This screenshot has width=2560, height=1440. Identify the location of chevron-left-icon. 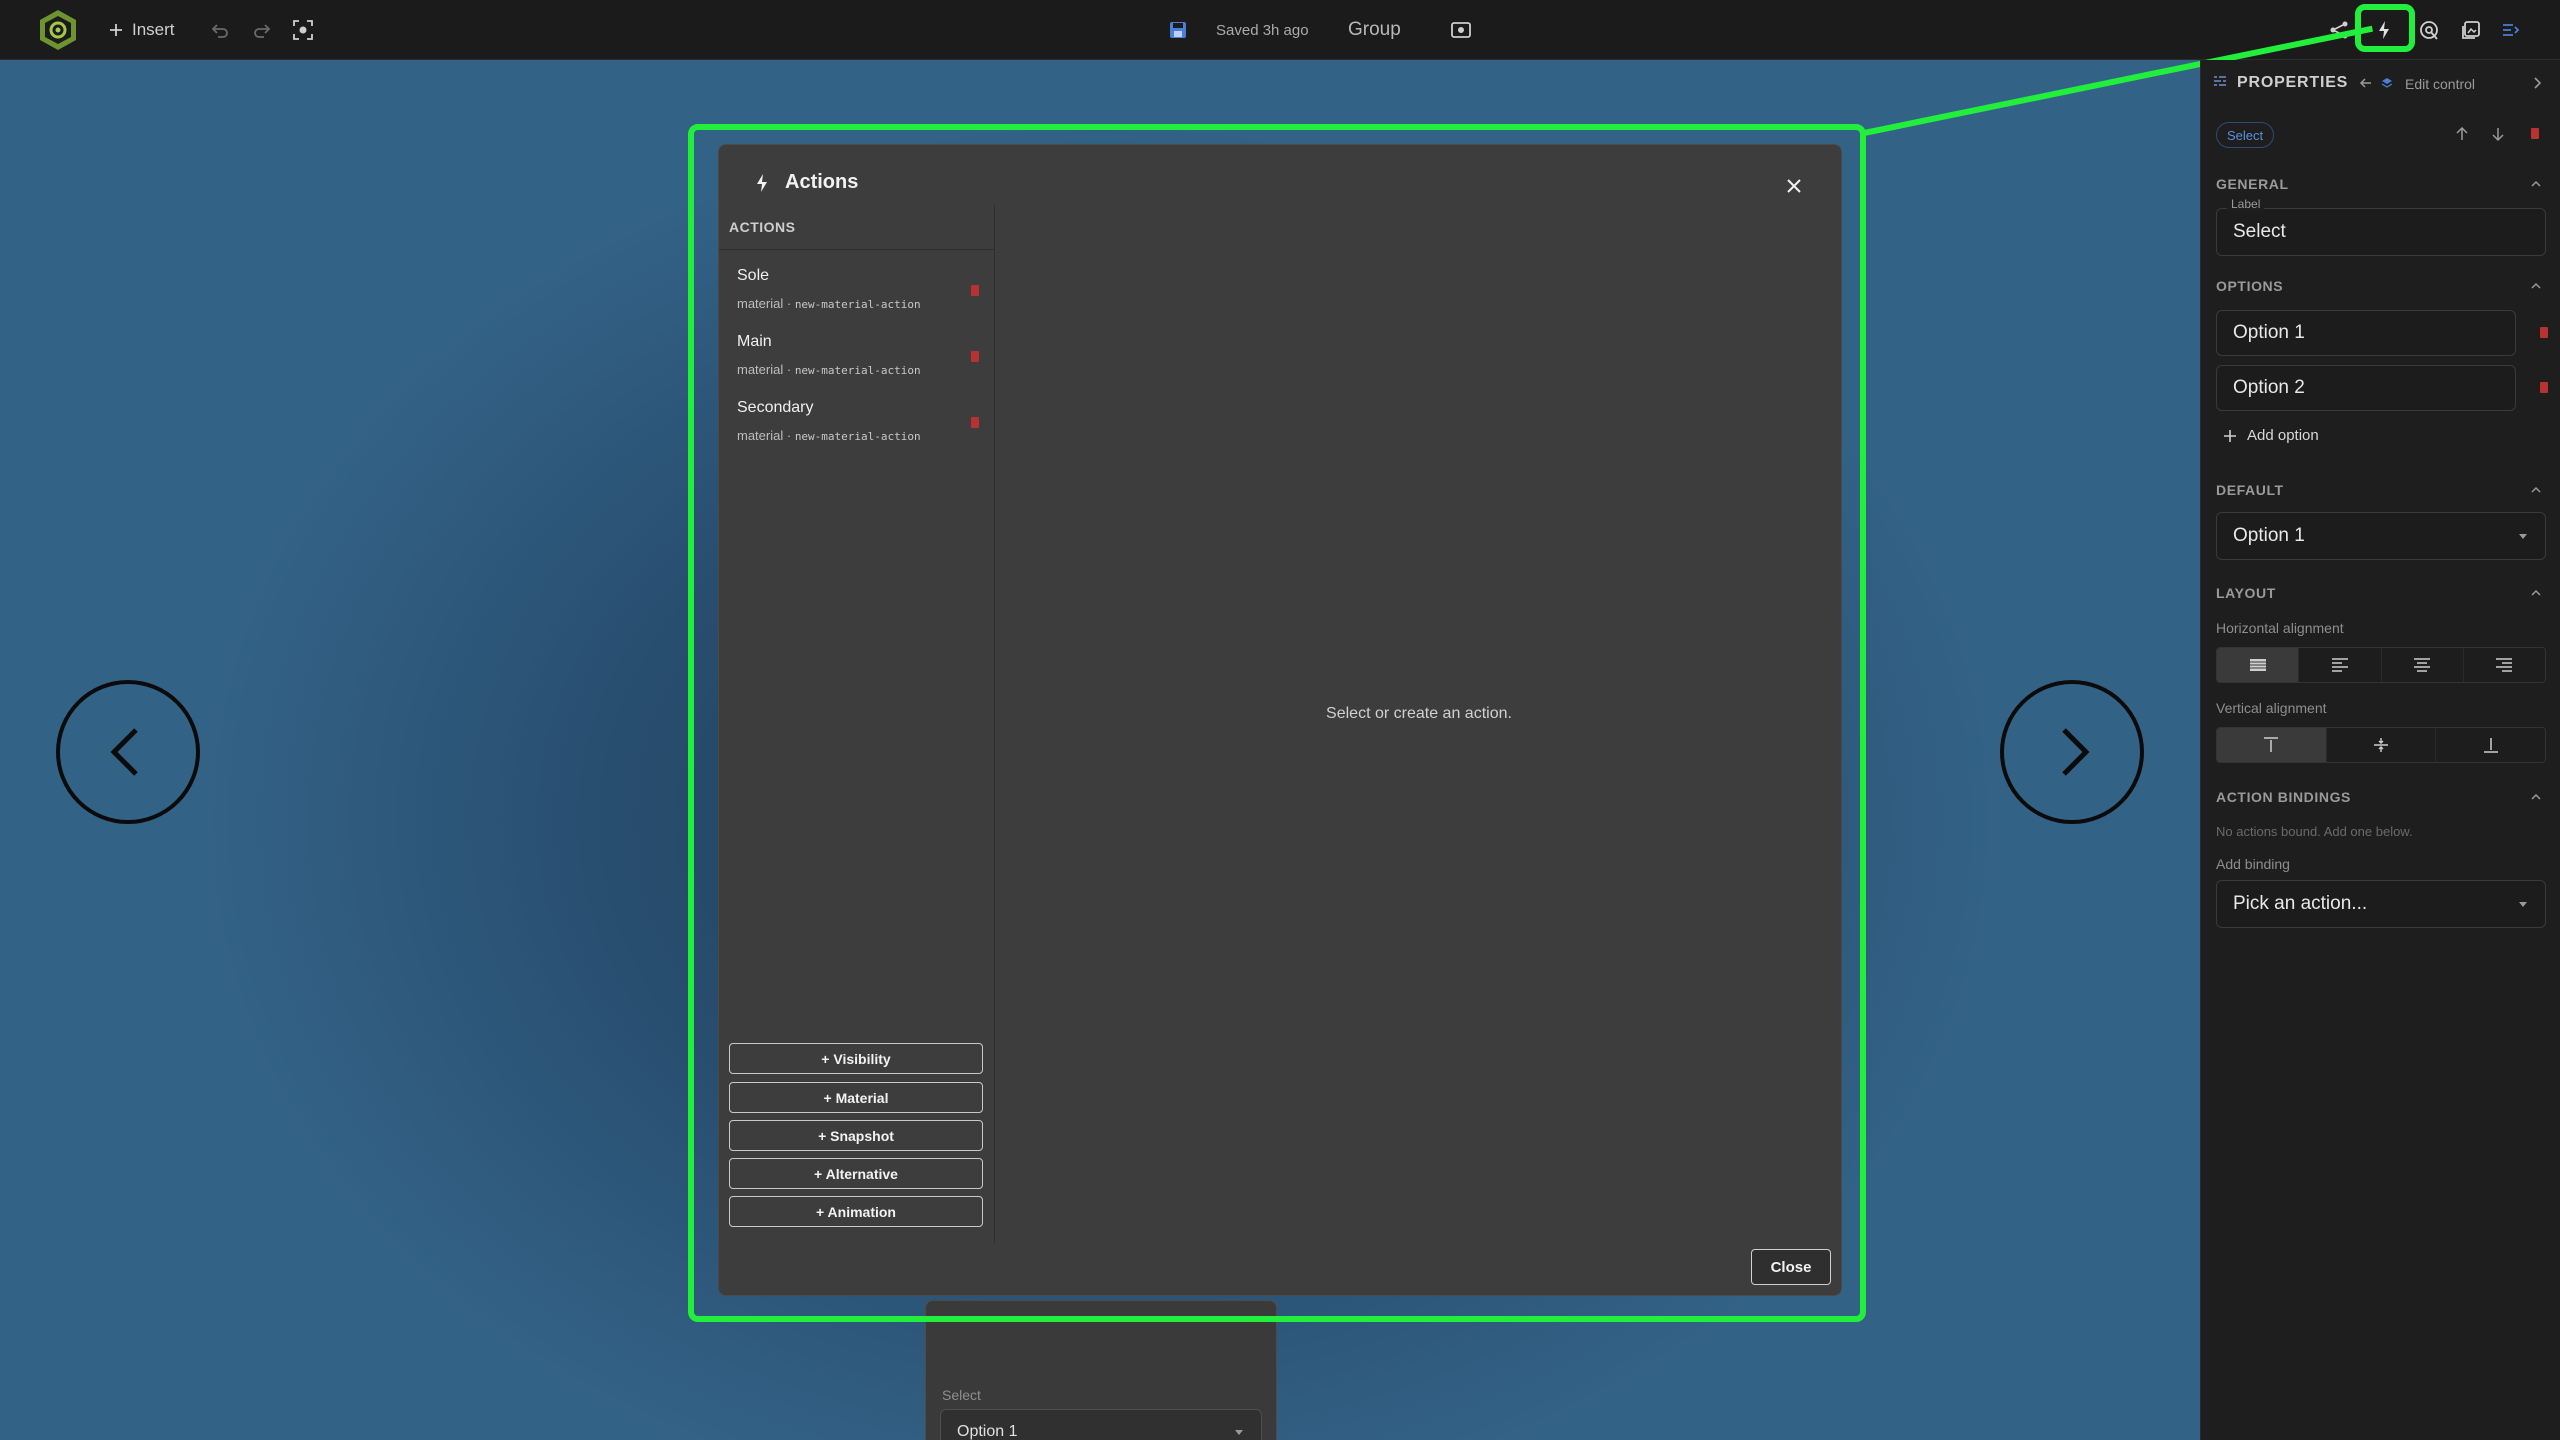
(124, 752).